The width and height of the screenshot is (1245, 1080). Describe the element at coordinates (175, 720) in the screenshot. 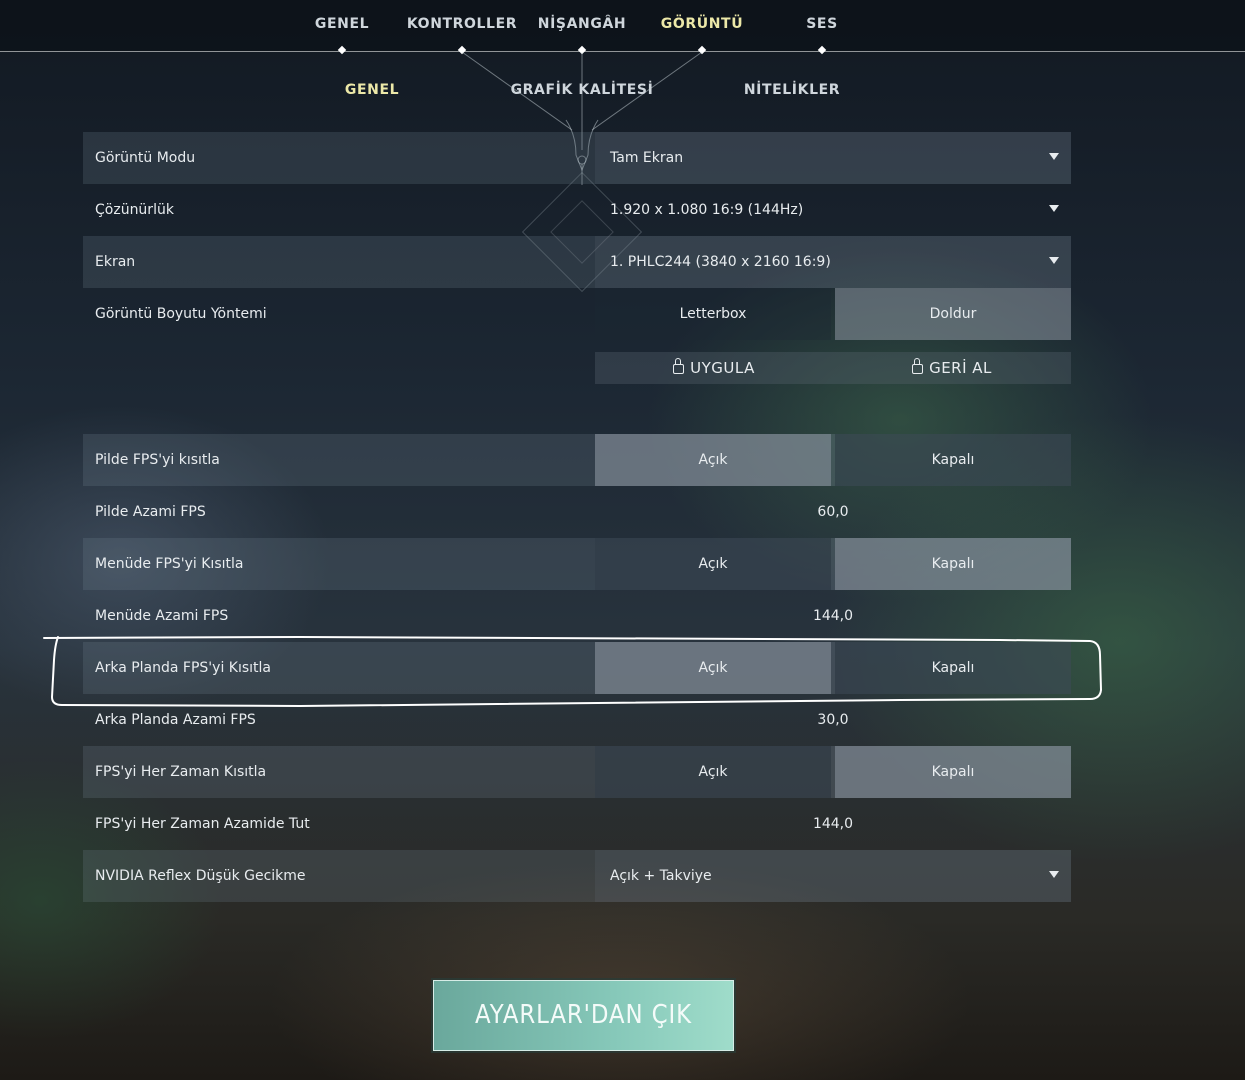

I see `setting-label: Arka Planda Azami FPS` at that location.